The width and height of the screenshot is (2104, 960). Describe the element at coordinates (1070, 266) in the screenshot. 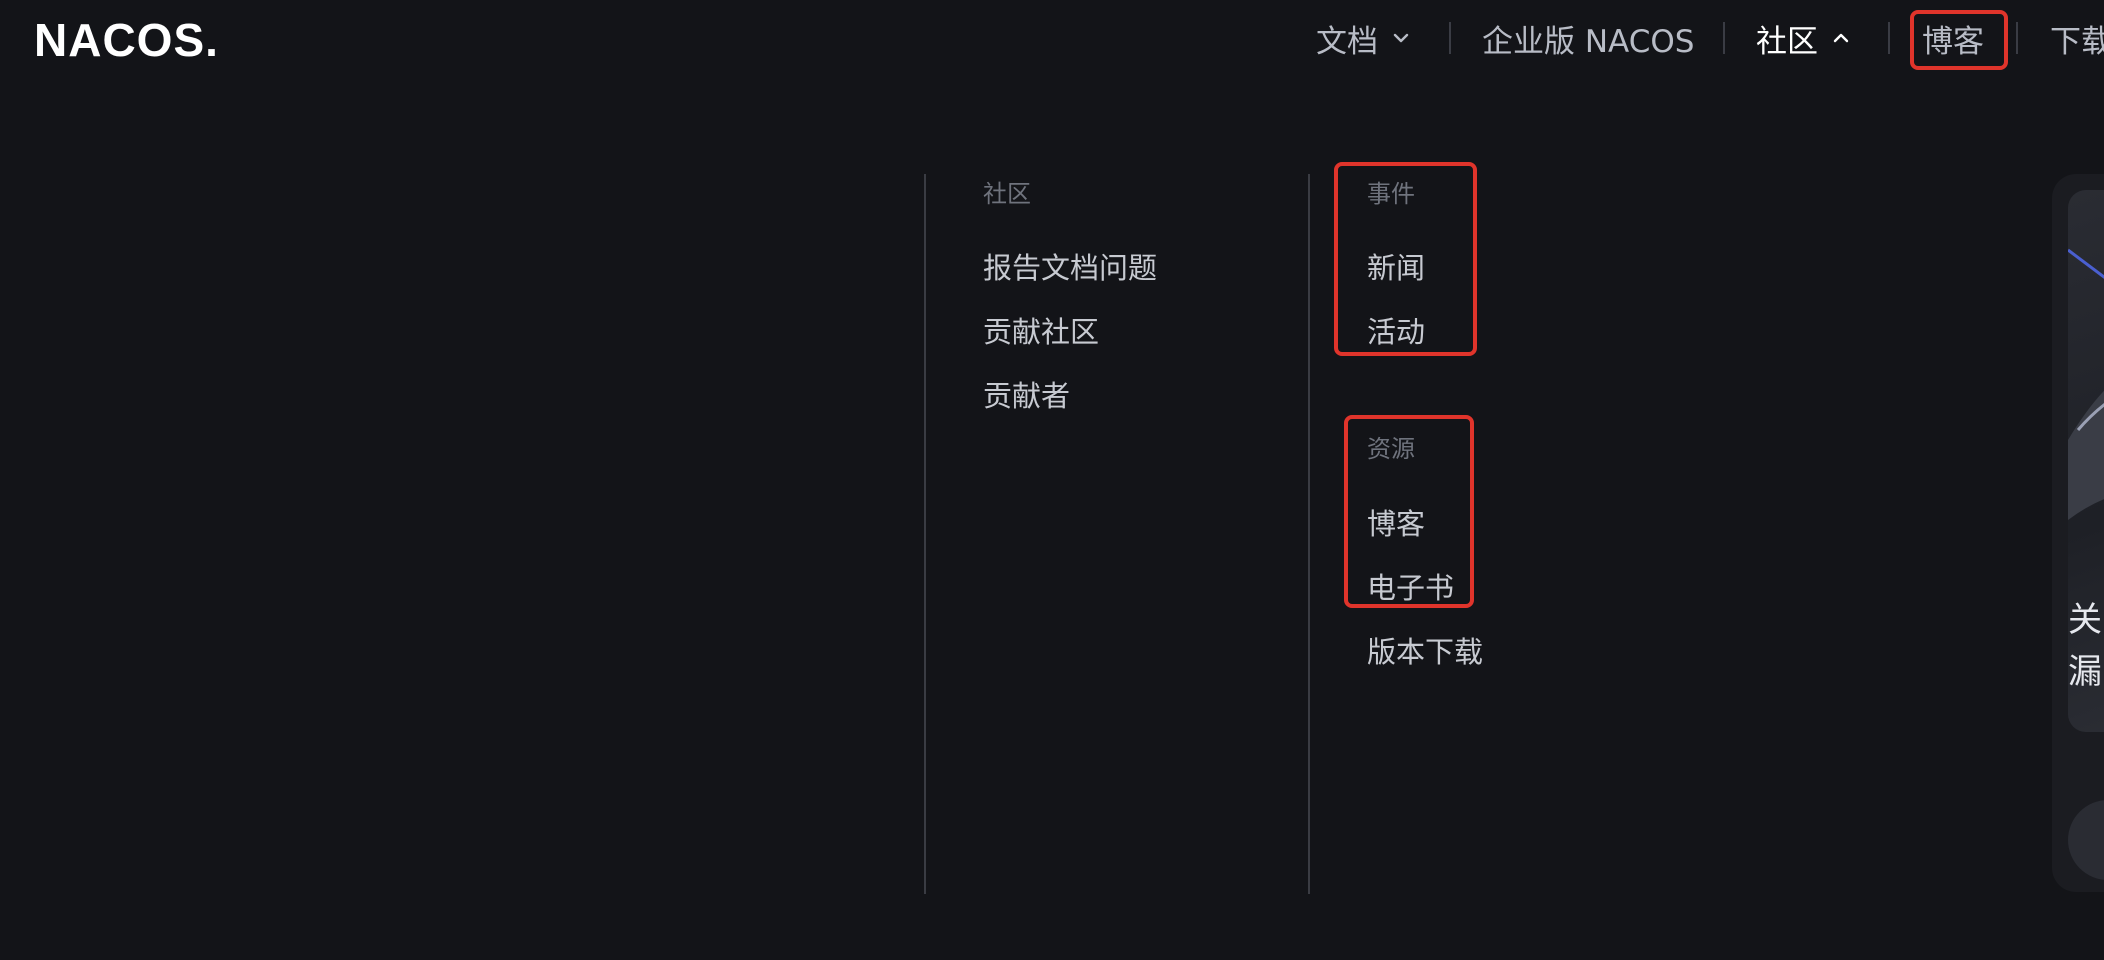

I see `menu-link-report-doc-issue: 报告文档问题` at that location.